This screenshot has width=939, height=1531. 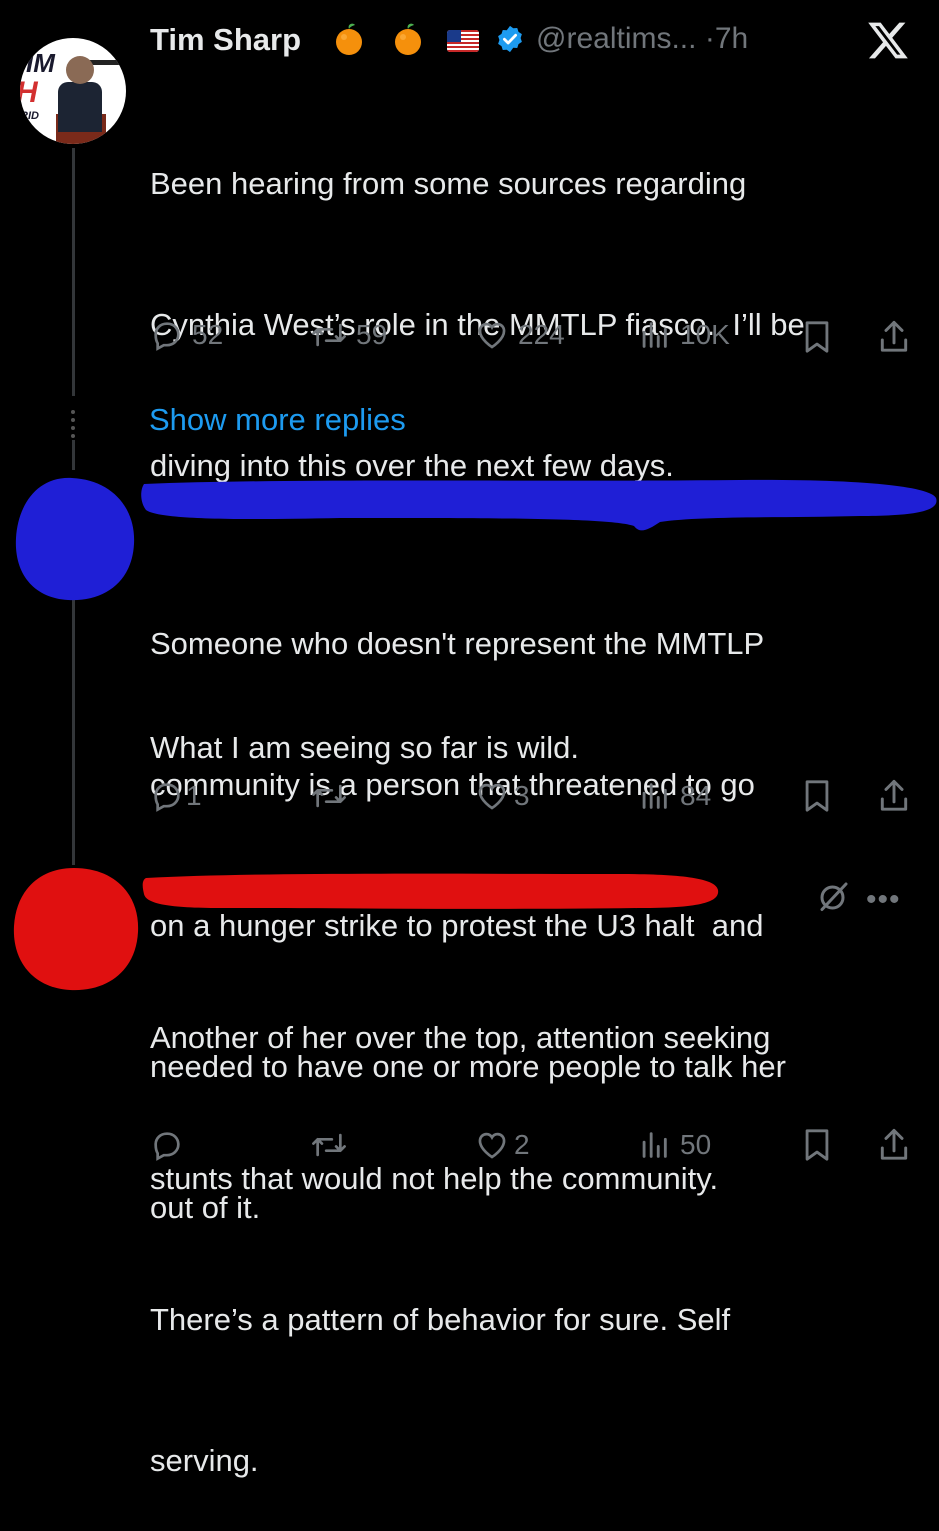 I want to click on avatar-logo-text: IM, so click(x=40, y=63).